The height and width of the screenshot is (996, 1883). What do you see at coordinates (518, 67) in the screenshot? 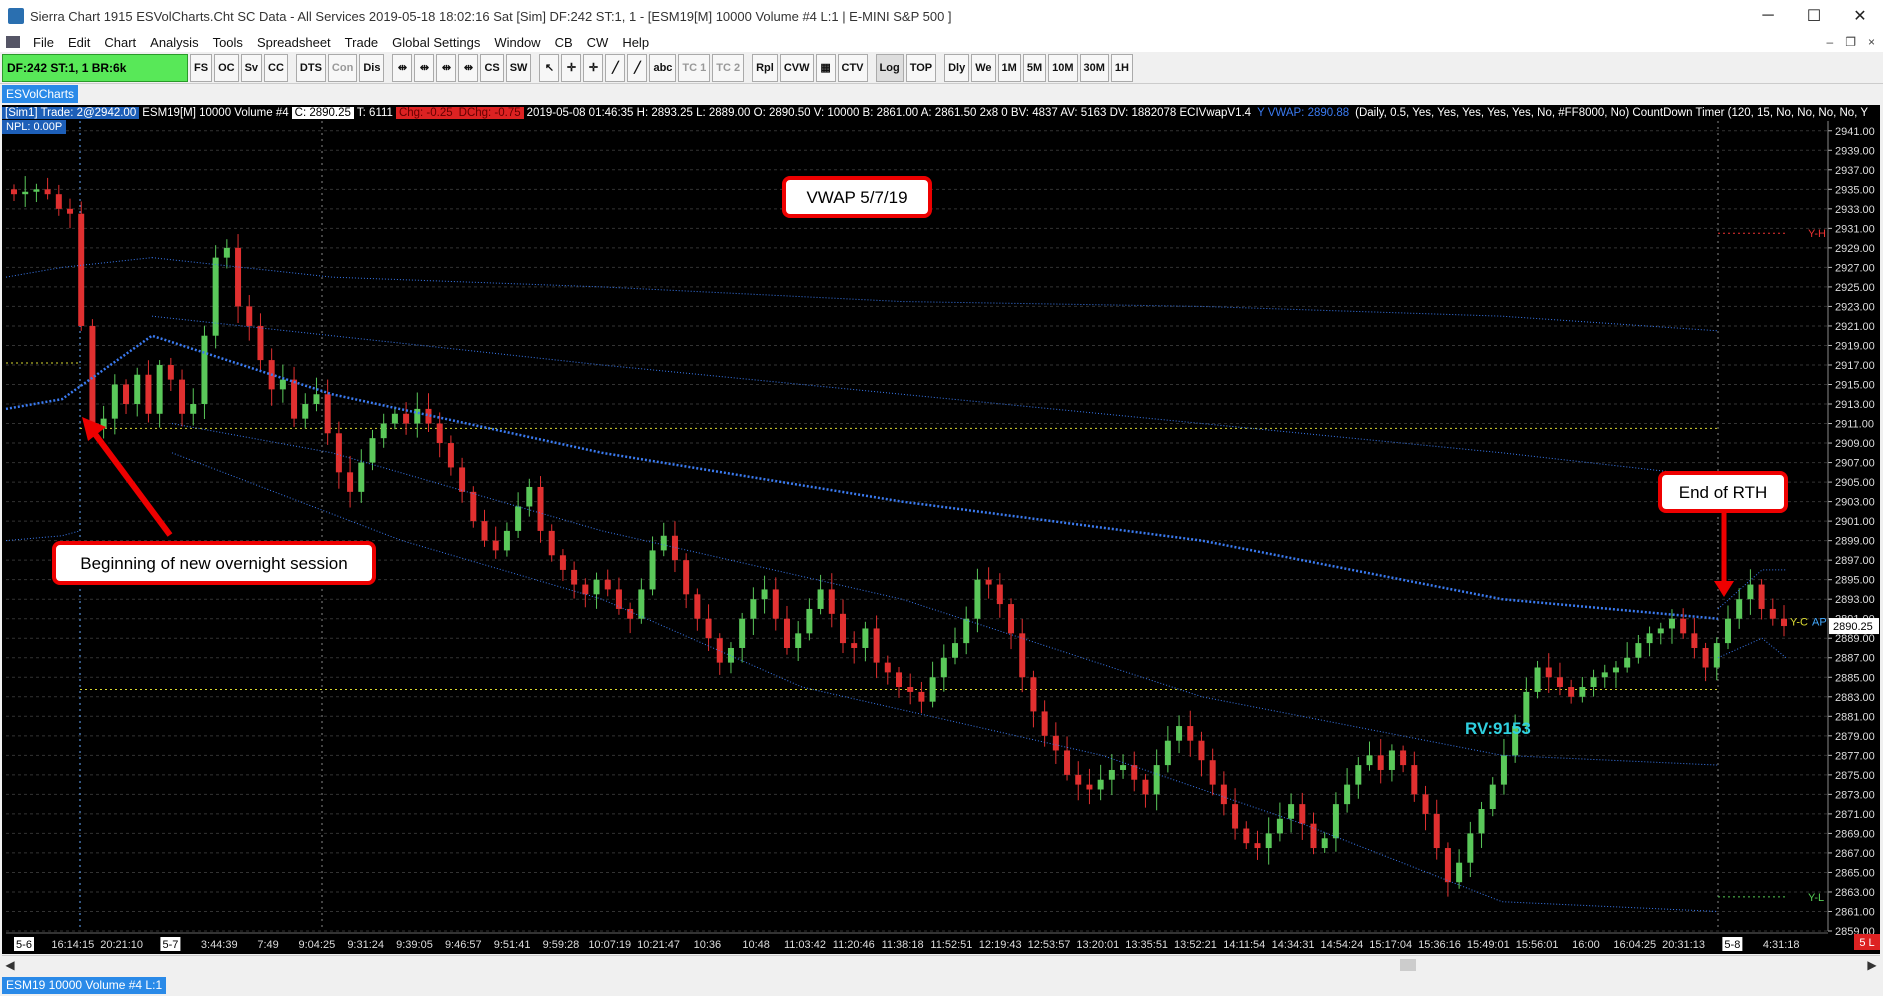
I see `tb-sw: SW` at bounding box center [518, 67].